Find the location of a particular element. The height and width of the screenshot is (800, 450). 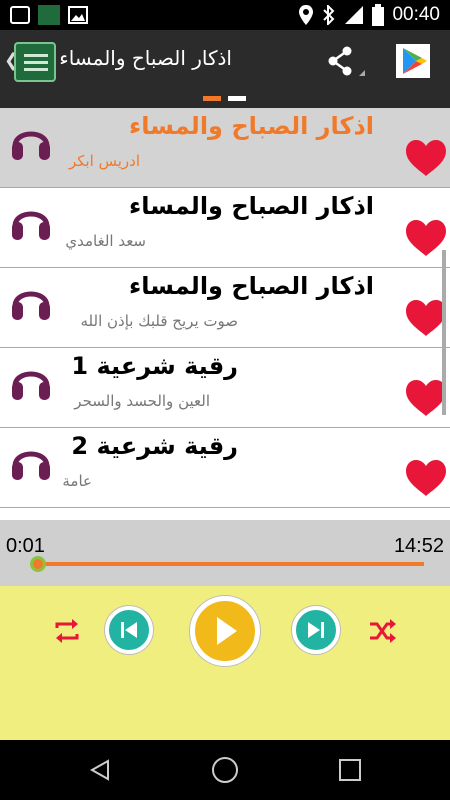

player-progress-area: 0:01 14:52 is located at coordinates (225, 553).